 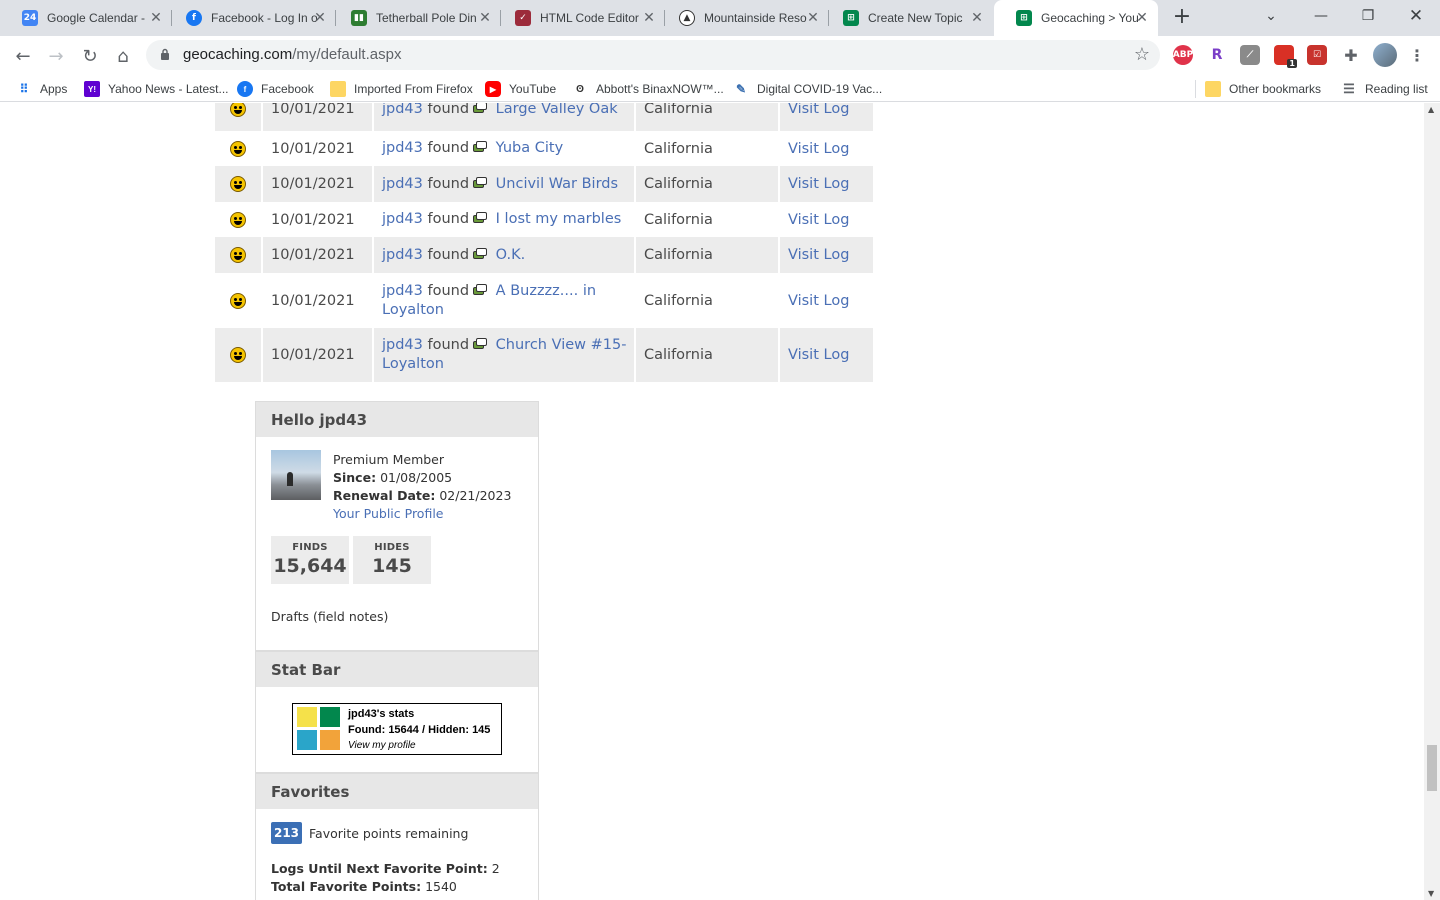 What do you see at coordinates (389, 833) in the screenshot?
I see `favorite-points-remaining: Favorite points remaining` at bounding box center [389, 833].